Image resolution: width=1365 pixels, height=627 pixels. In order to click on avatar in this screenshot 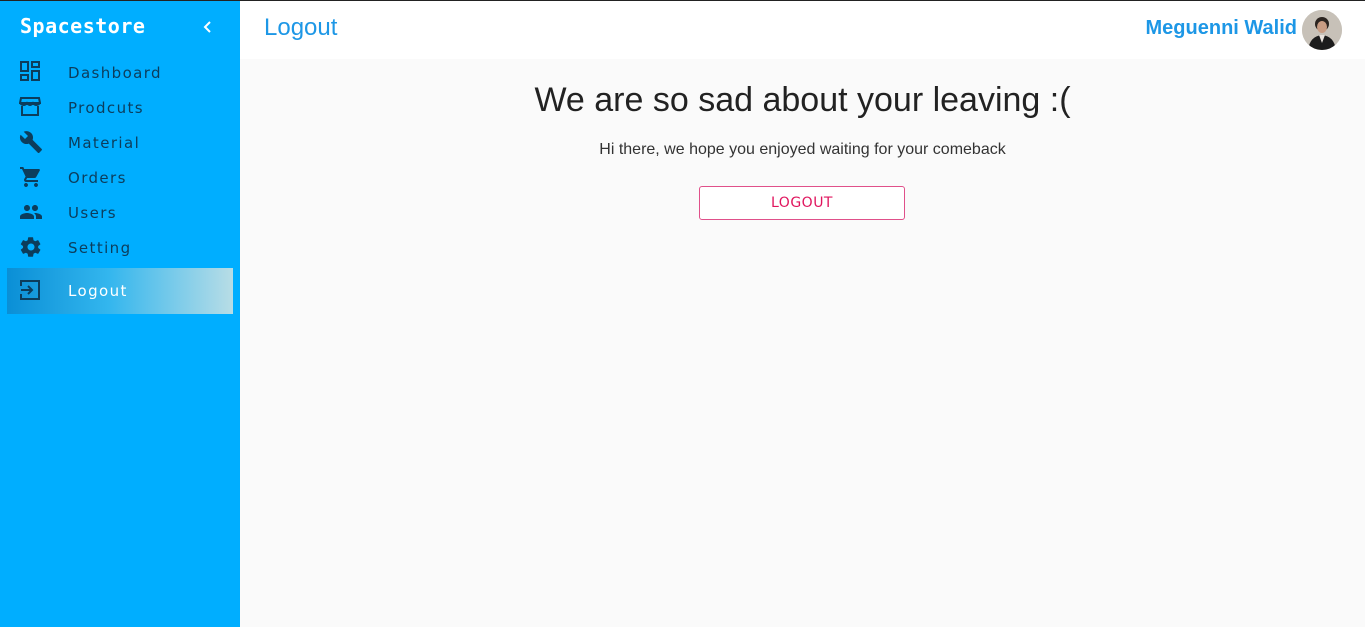, I will do `click(1322, 30)`.